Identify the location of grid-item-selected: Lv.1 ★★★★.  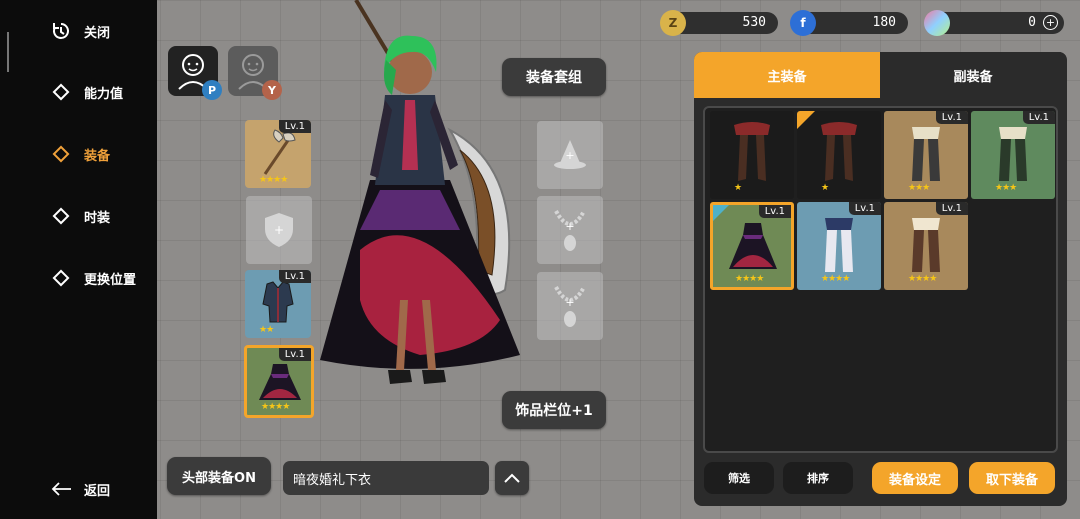
(752, 246).